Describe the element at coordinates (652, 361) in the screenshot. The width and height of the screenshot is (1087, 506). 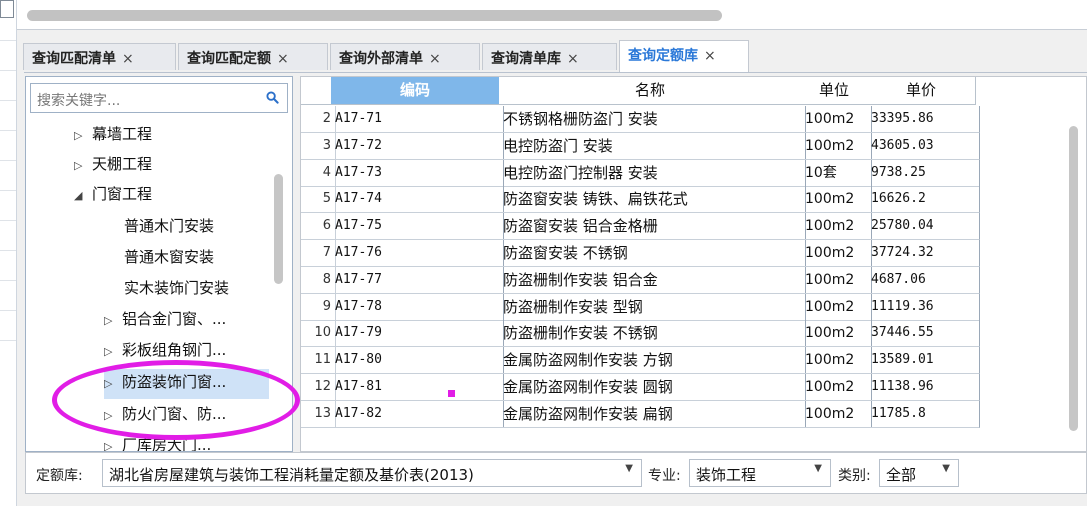
I see `cell-name: 金属防盗网制作安装 方钢` at that location.